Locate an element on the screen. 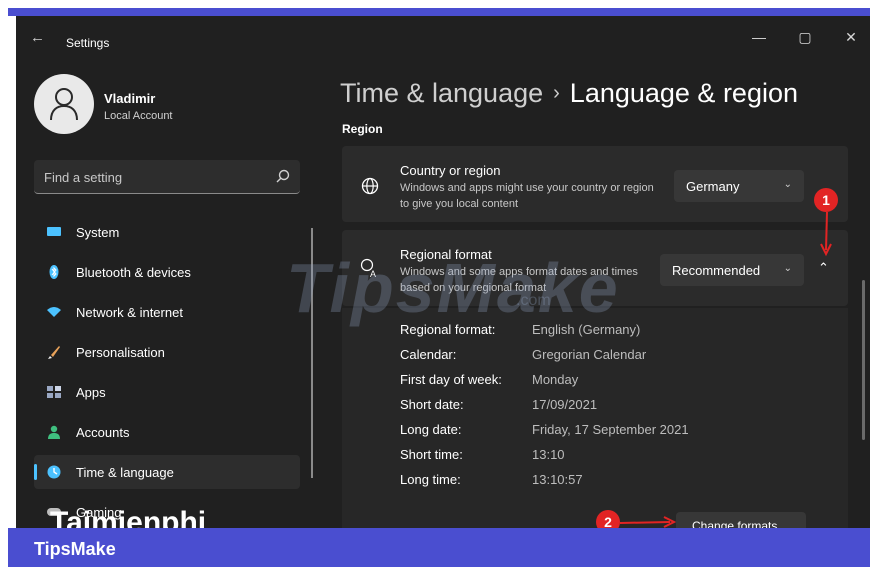 The image size is (870, 567). title-bar: ← Settings — ▢ ✕ is located at coordinates (443, 38).